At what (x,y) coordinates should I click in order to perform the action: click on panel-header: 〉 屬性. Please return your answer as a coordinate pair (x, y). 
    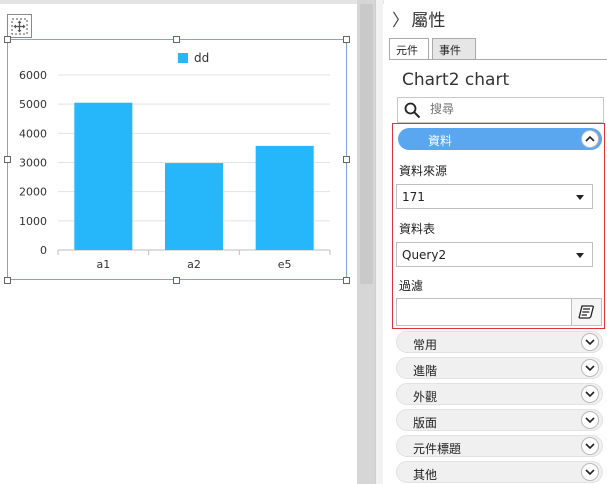
    Looking at the image, I should click on (419, 18).